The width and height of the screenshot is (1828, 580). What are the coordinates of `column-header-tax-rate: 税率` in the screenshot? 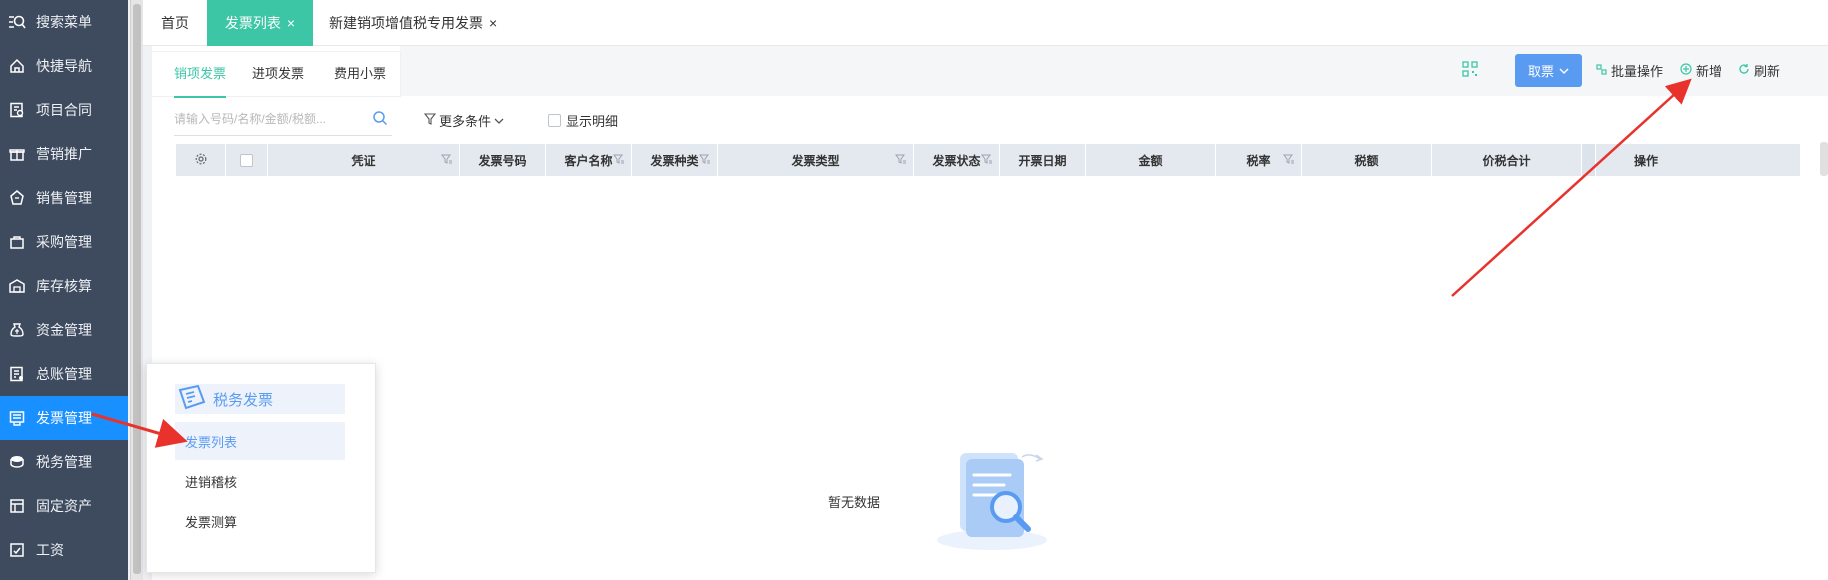 It's located at (1259, 160).